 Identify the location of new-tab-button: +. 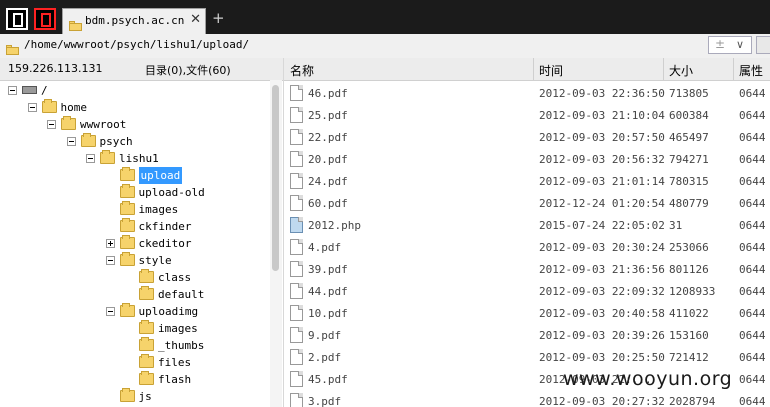
(218, 18).